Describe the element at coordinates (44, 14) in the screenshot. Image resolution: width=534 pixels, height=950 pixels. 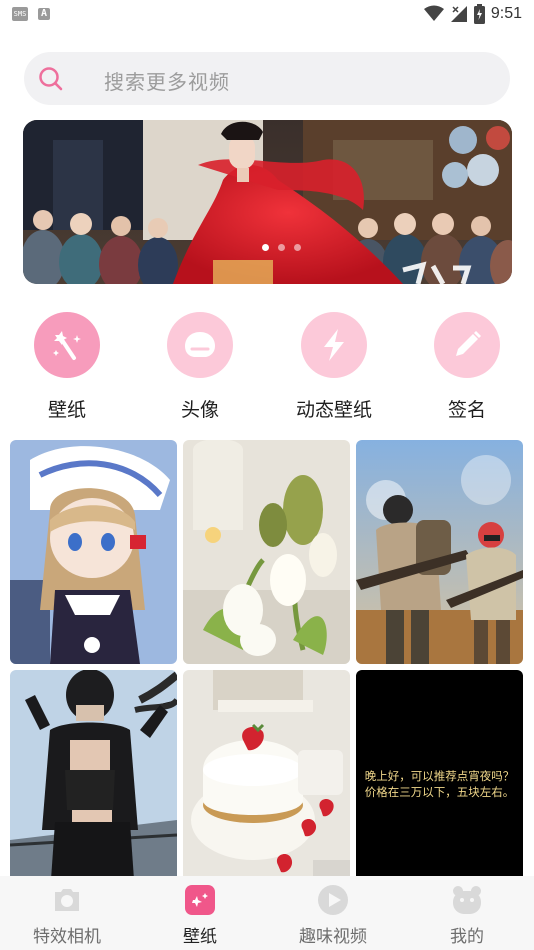
I see `a-notification-icon: A` at that location.